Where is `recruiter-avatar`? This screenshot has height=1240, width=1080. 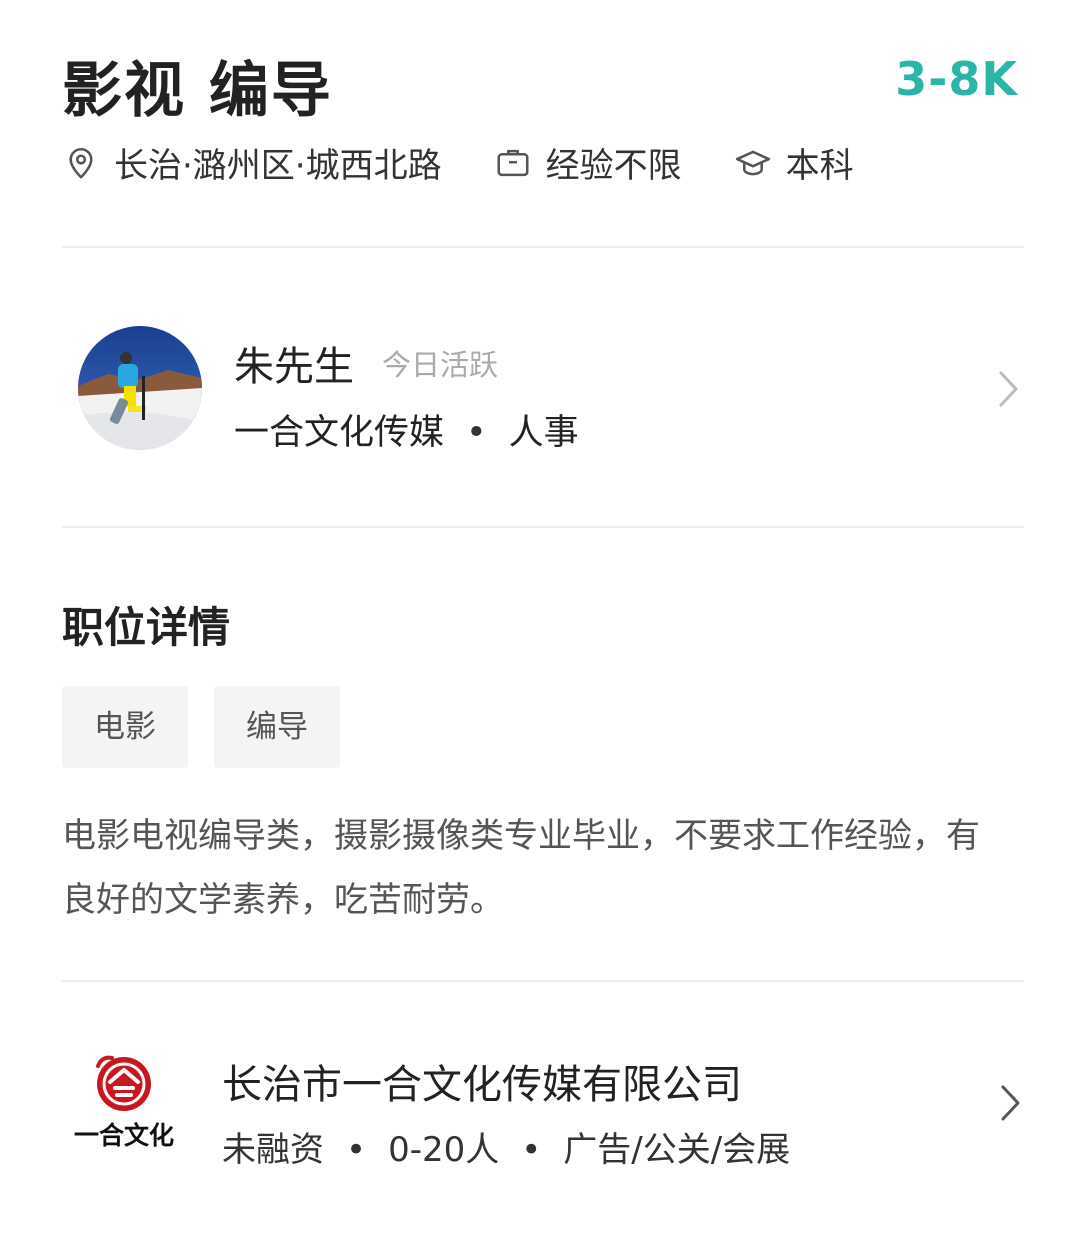
recruiter-avatar is located at coordinates (140, 388).